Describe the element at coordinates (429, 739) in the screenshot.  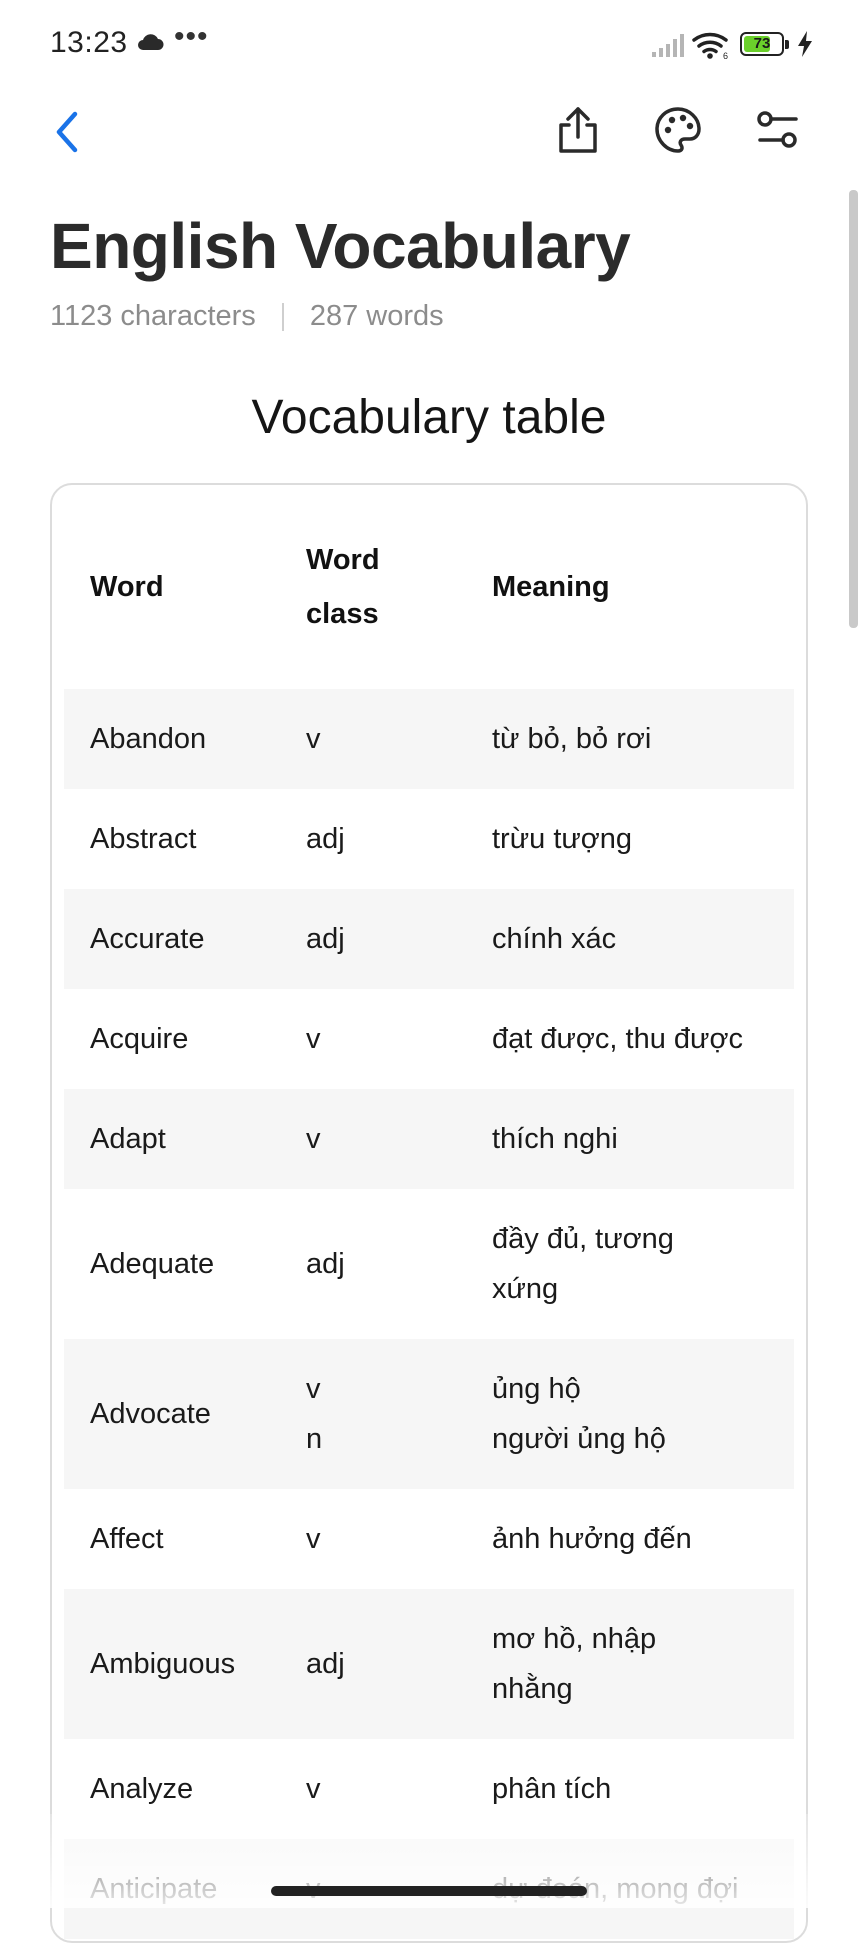
I see `table-row: Abandon v từ bỏ, bỏ rơi` at that location.